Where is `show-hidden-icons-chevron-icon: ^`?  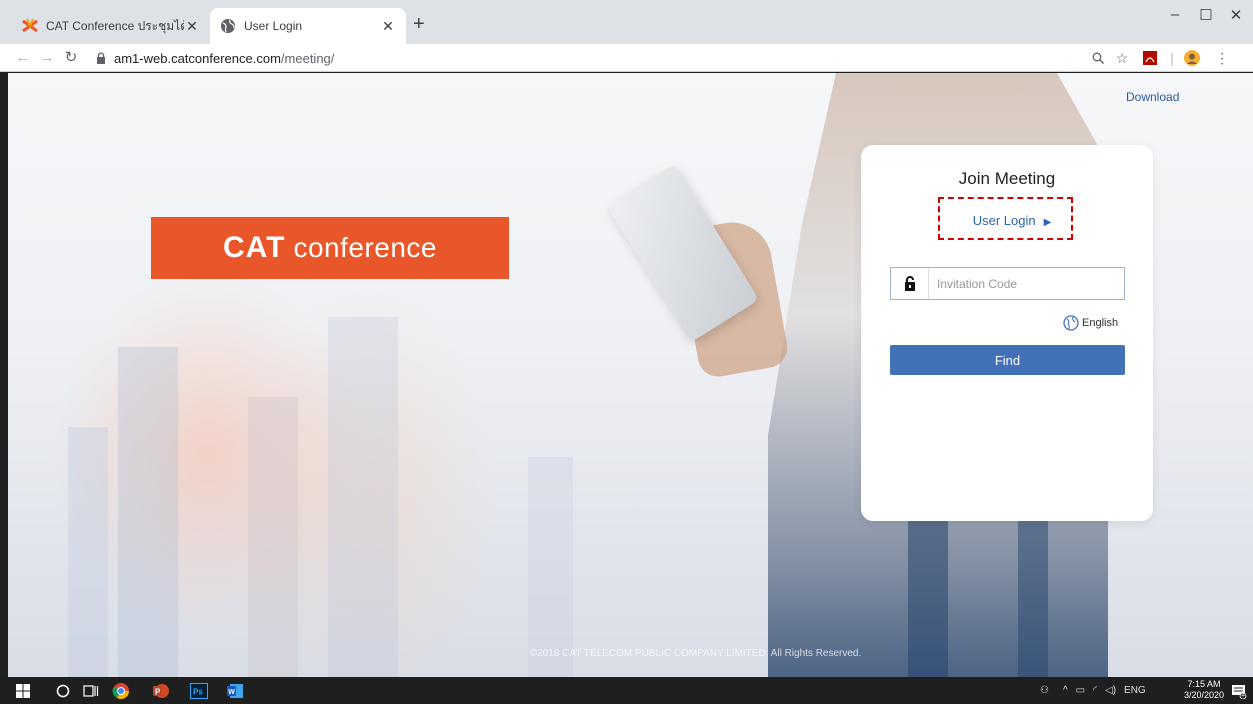 show-hidden-icons-chevron-icon: ^ is located at coordinates (1065, 690).